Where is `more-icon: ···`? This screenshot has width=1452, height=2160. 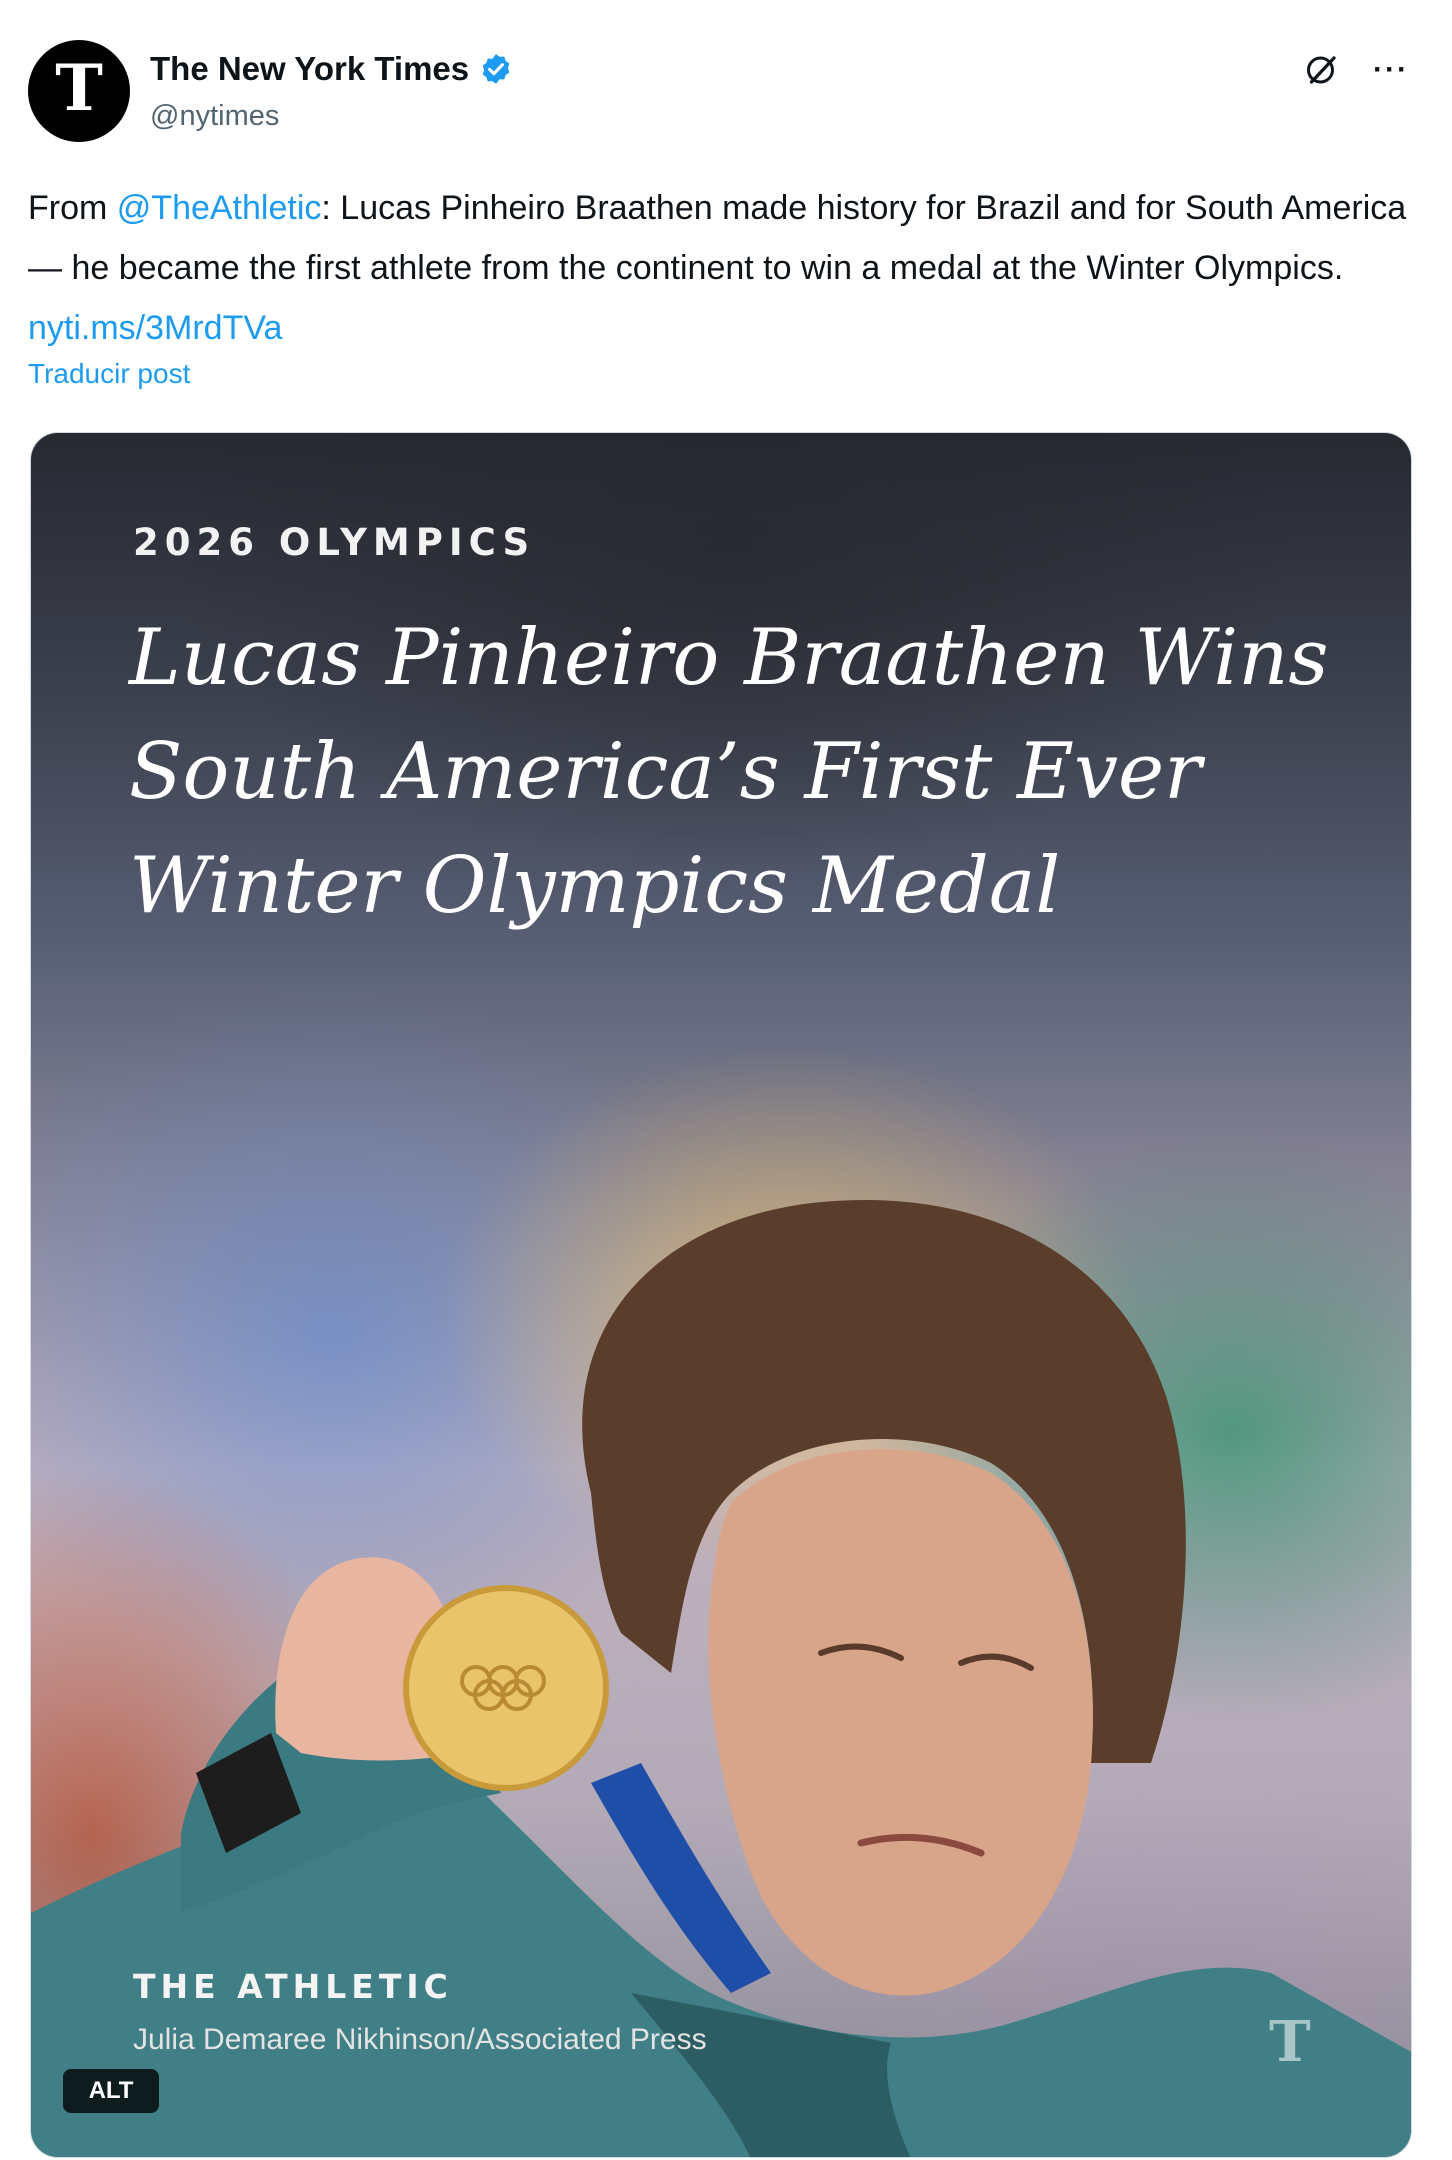
more-icon: ··· is located at coordinates (1391, 69).